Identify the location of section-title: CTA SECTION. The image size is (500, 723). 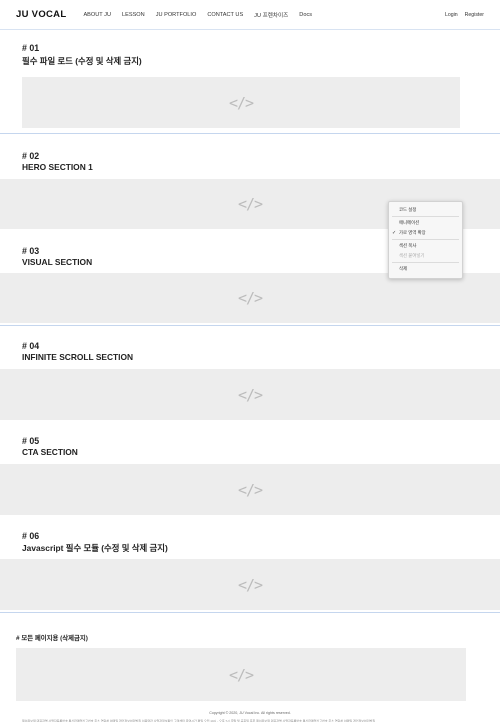
(50, 452).